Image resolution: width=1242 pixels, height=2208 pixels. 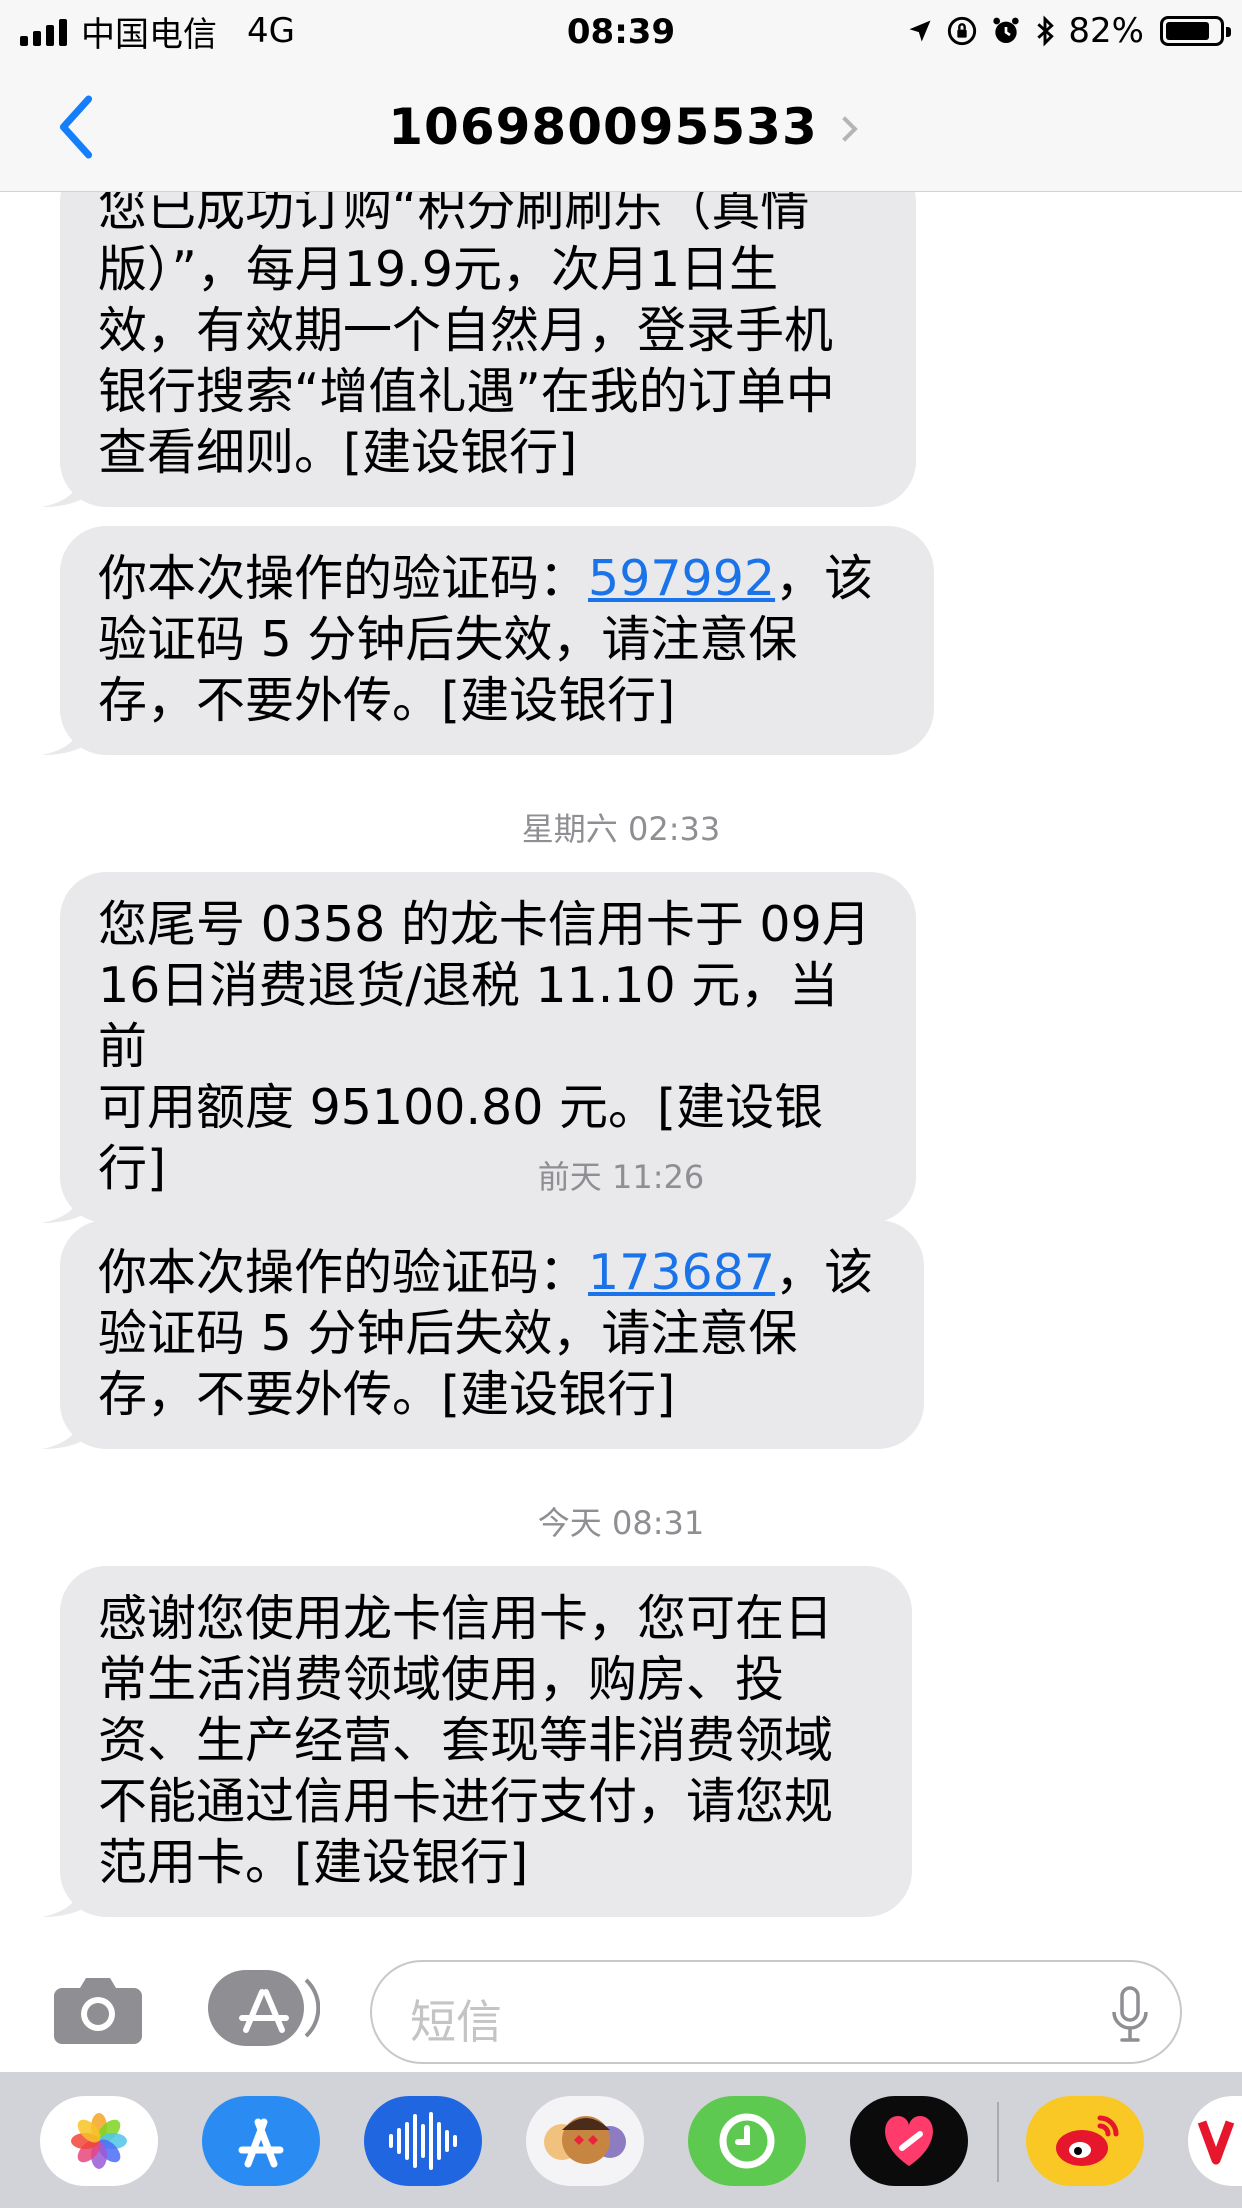 I want to click on battery-icon, so click(x=1195, y=31).